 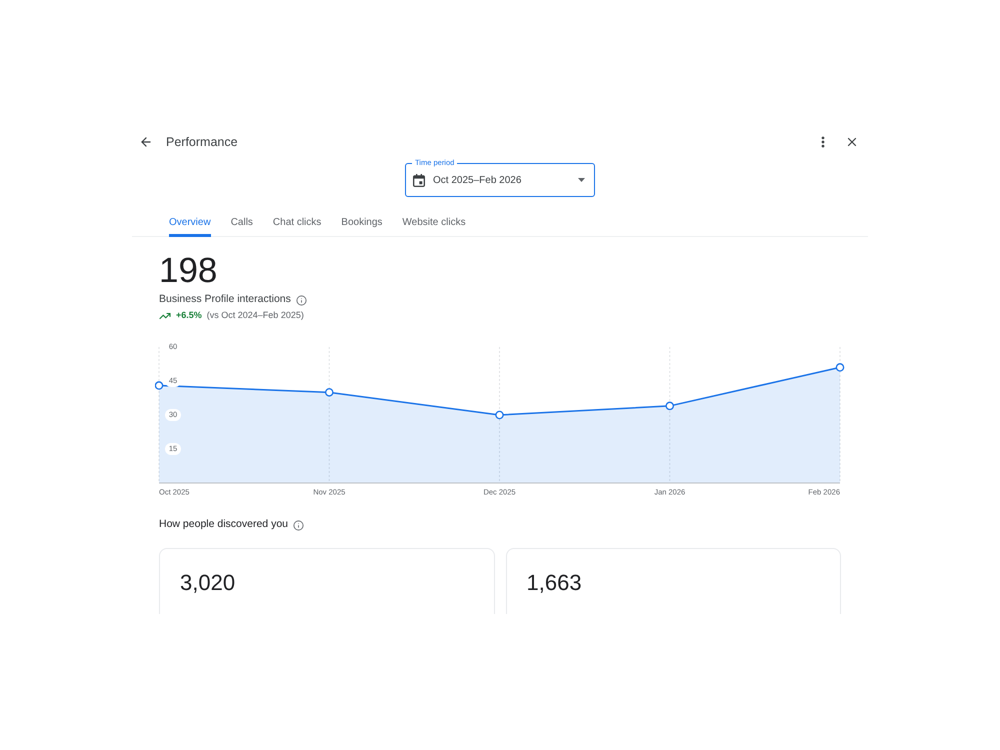 What do you see at coordinates (190, 222) in the screenshot?
I see `tab: Overview` at bounding box center [190, 222].